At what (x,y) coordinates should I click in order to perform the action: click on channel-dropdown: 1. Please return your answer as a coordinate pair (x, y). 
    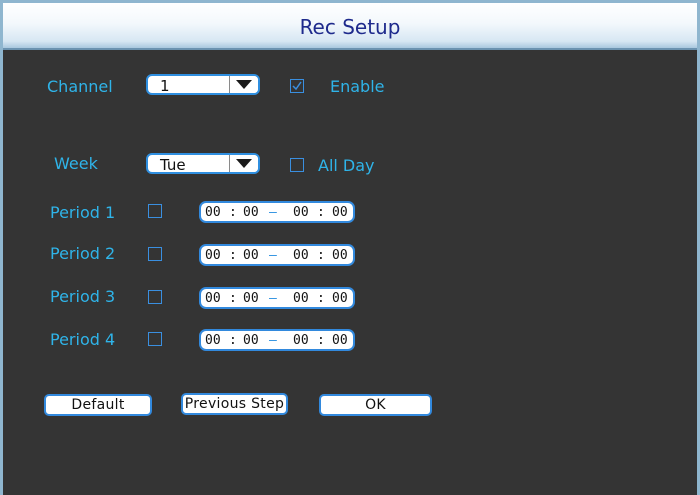
    Looking at the image, I should click on (203, 84).